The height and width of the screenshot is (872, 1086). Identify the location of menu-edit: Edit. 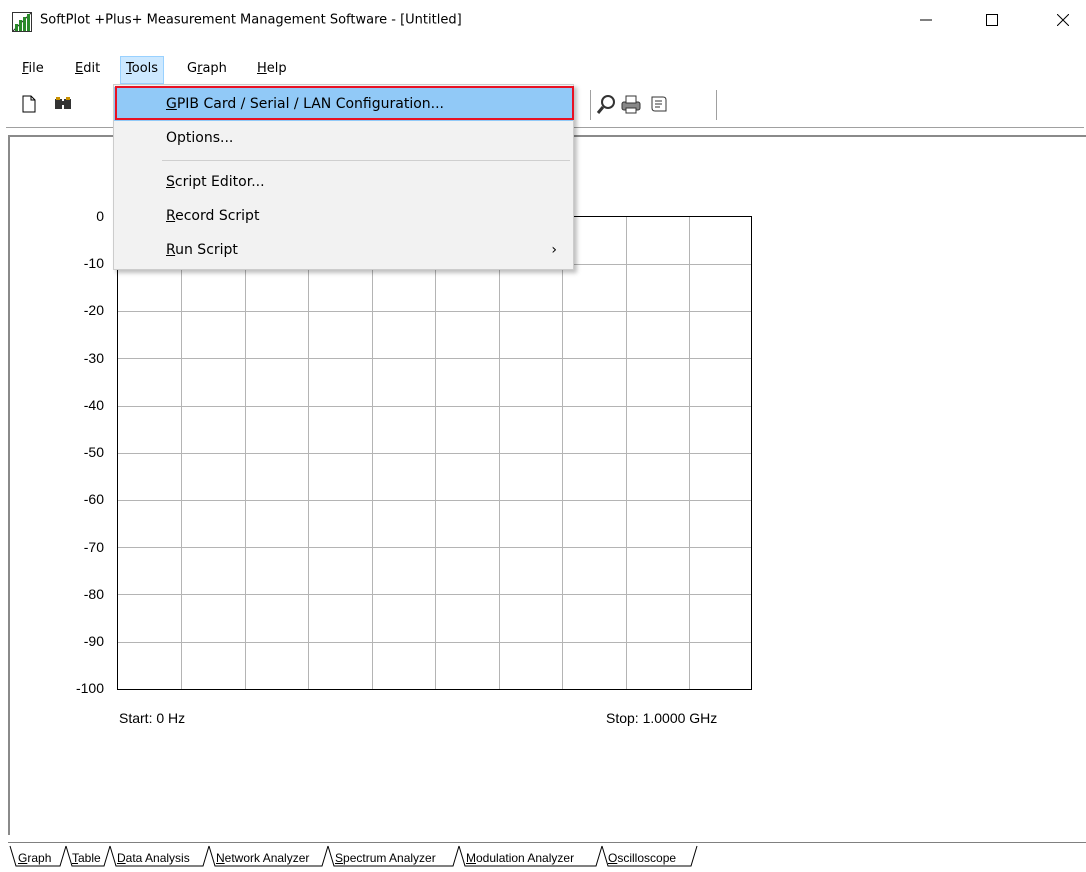
(87, 70).